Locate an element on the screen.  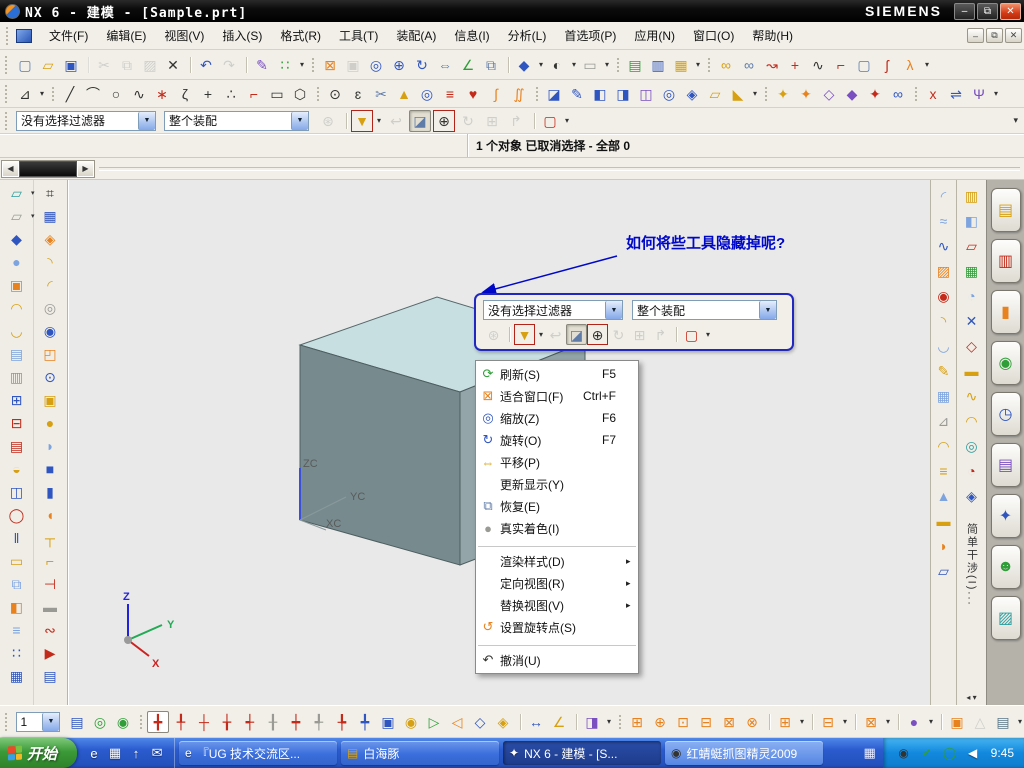
constraint-navigator-tab: ▥ is located at coordinates (1005, 261).